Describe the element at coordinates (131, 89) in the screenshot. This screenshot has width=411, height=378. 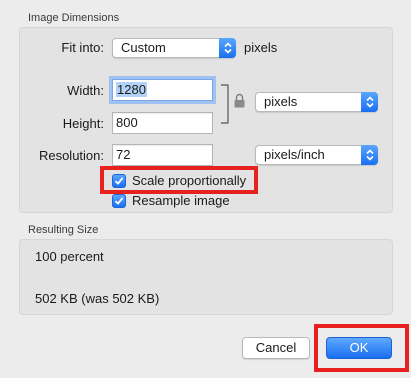
I see `width-value: 1280` at that location.